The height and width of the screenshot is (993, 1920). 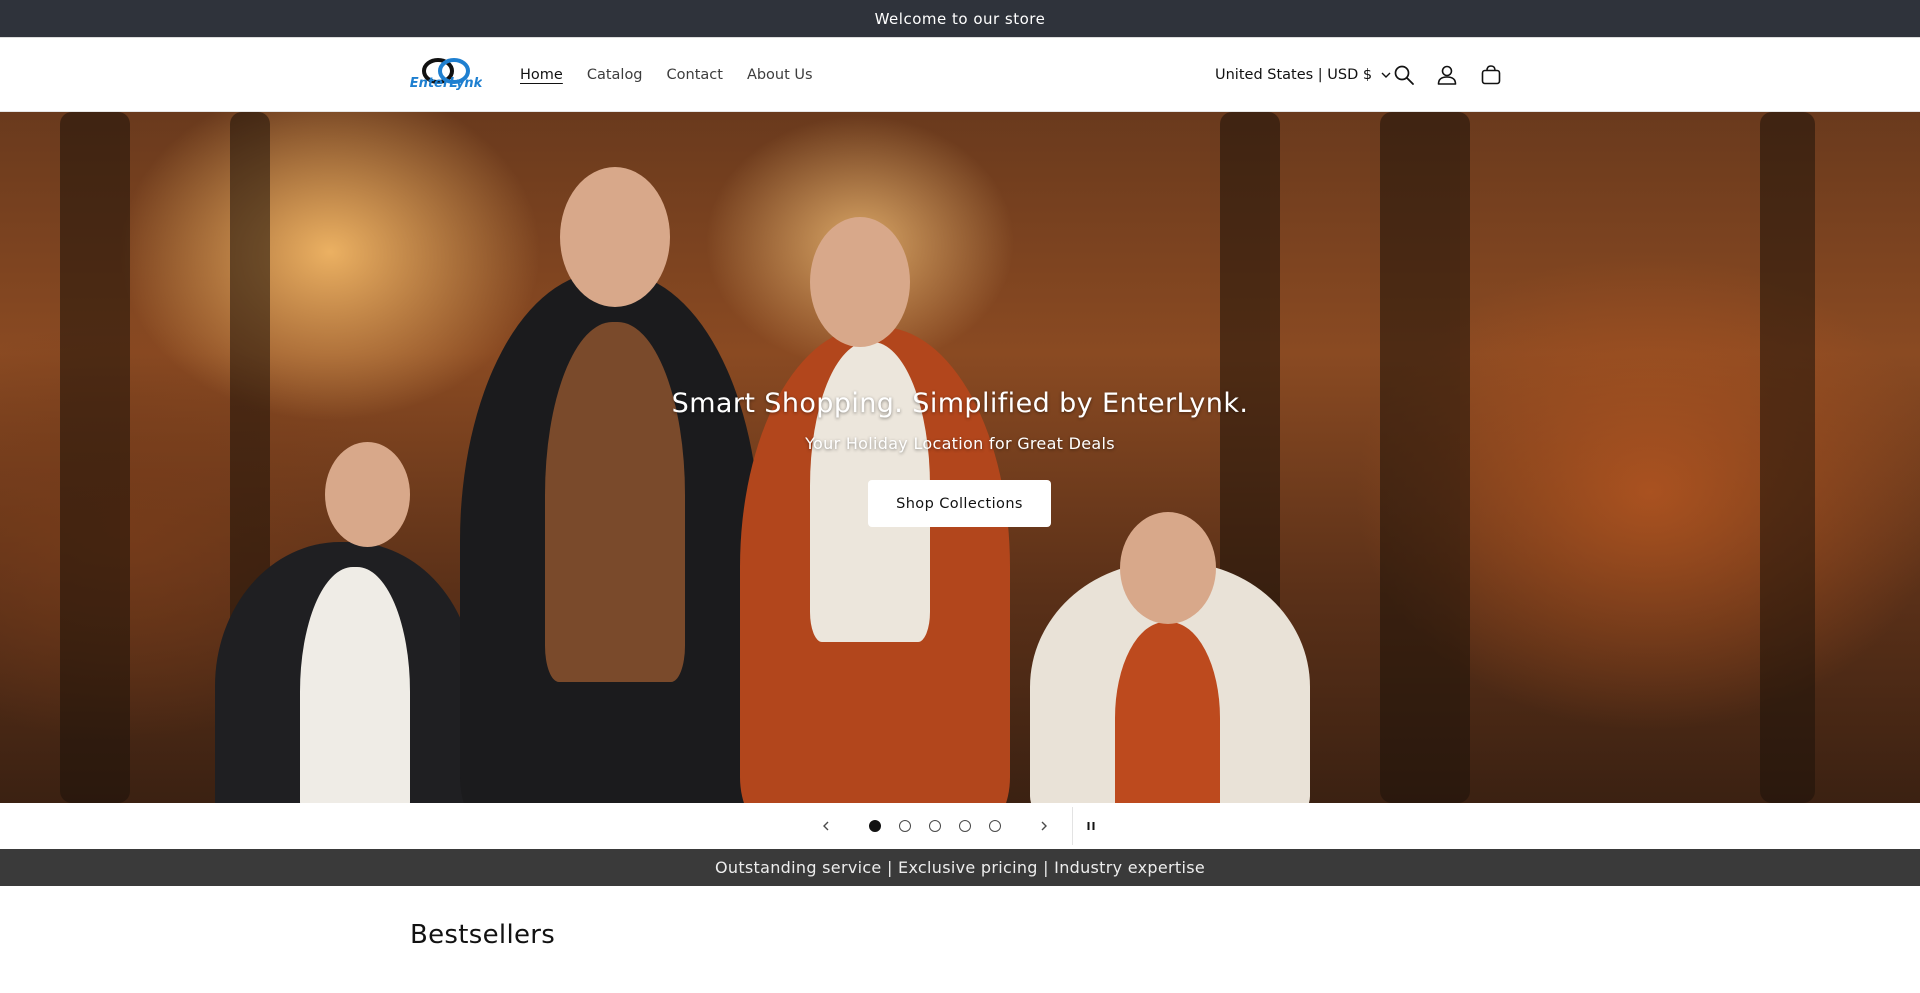 I want to click on chevron-right-icon, so click(x=1044, y=826).